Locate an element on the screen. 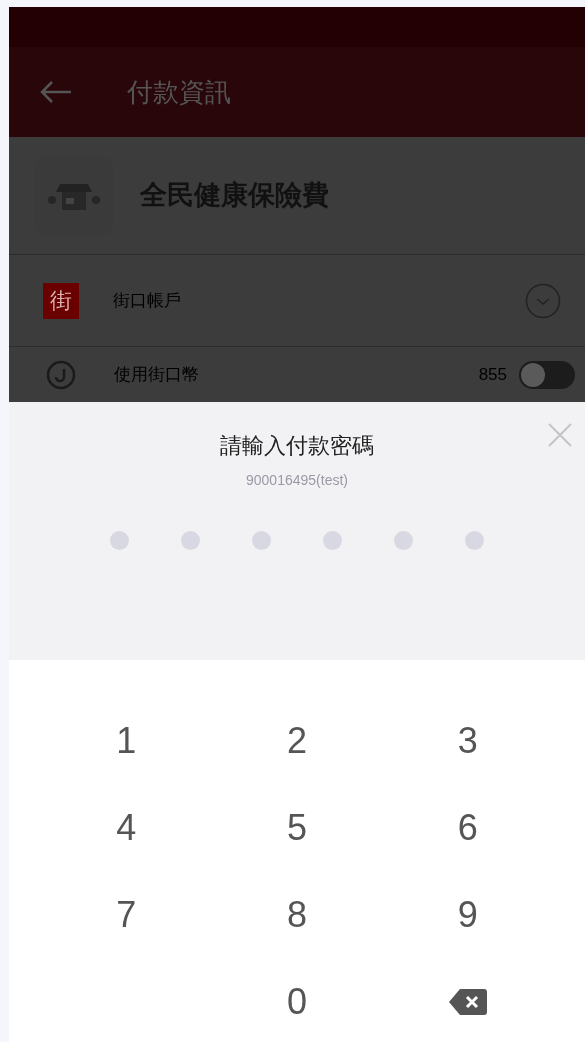 Image resolution: width=585 pixels, height=1042 pixels. keypad-key: 2 is located at coordinates (297, 740).